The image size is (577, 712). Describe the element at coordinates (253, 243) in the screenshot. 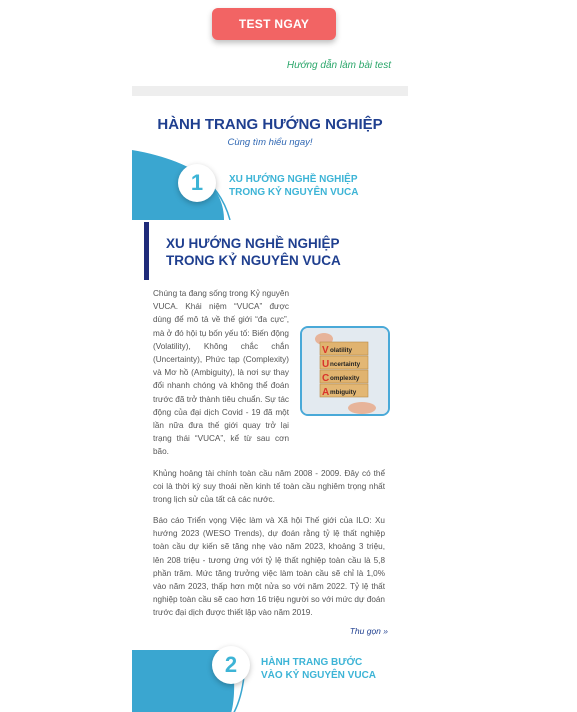

I see `article-title-line1: XU HƯỚNG NGHỀ NGHIỆP` at that location.